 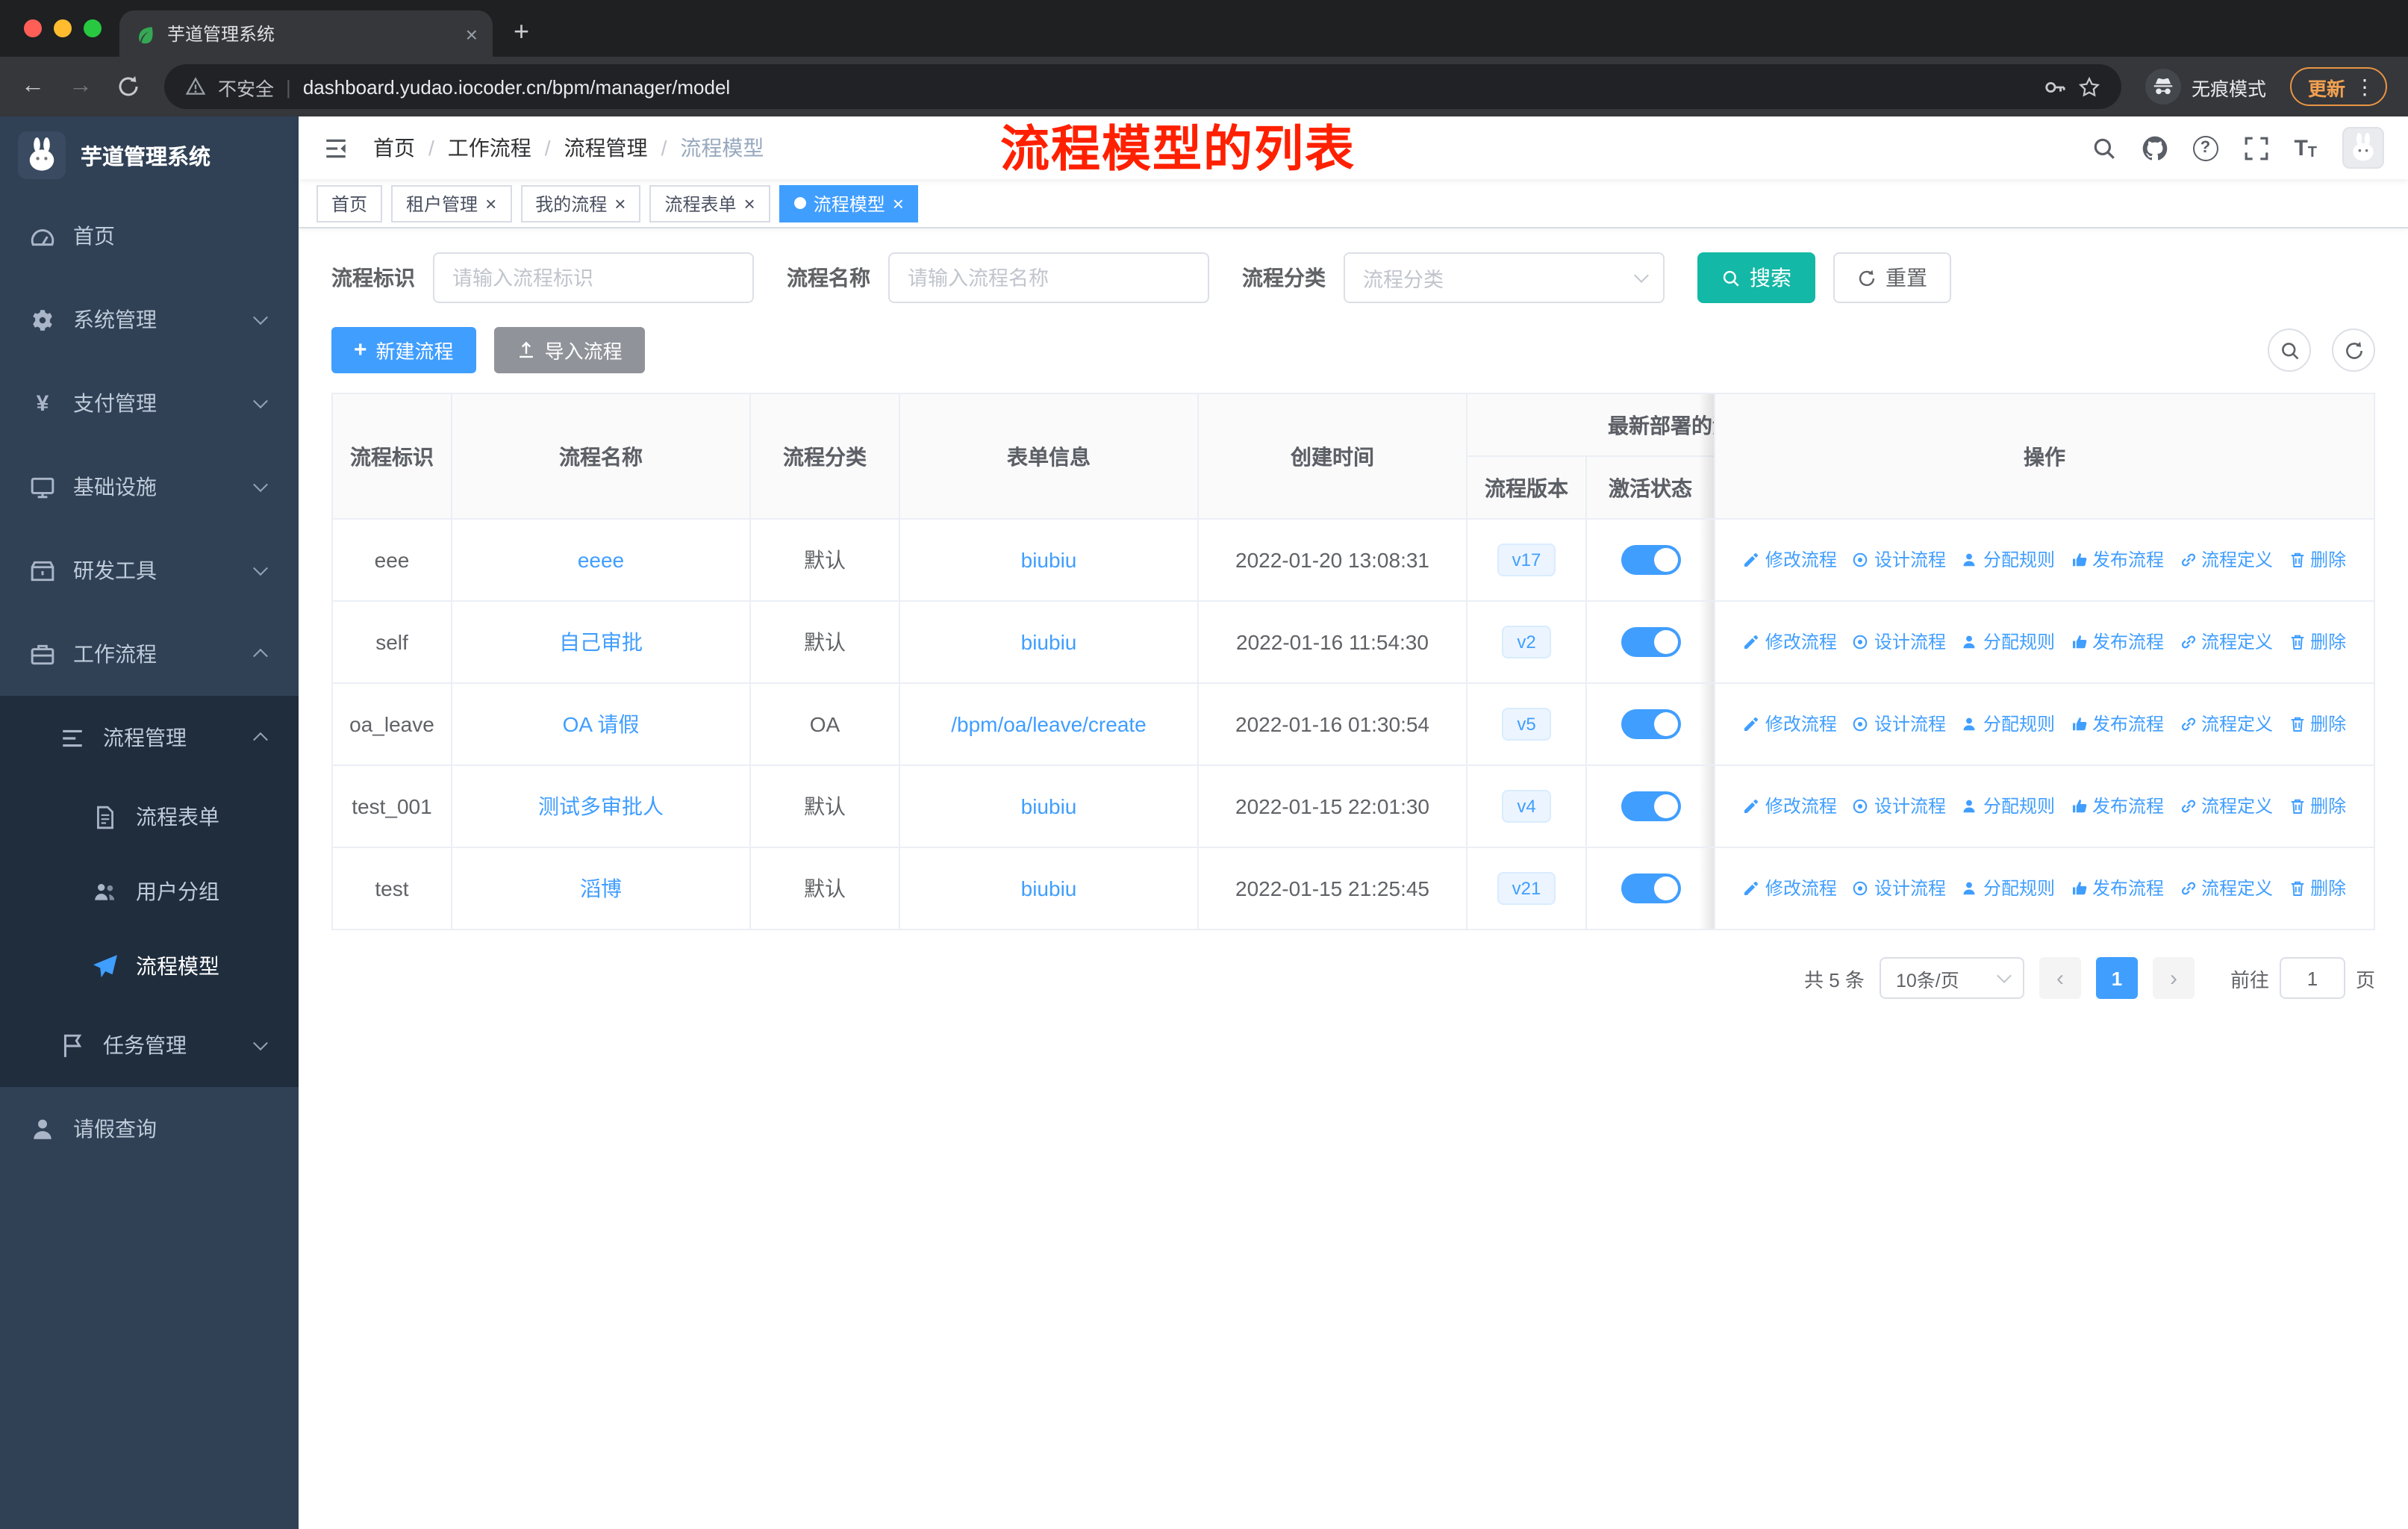 What do you see at coordinates (2353, 350) in the screenshot?
I see `refresh-table-button` at bounding box center [2353, 350].